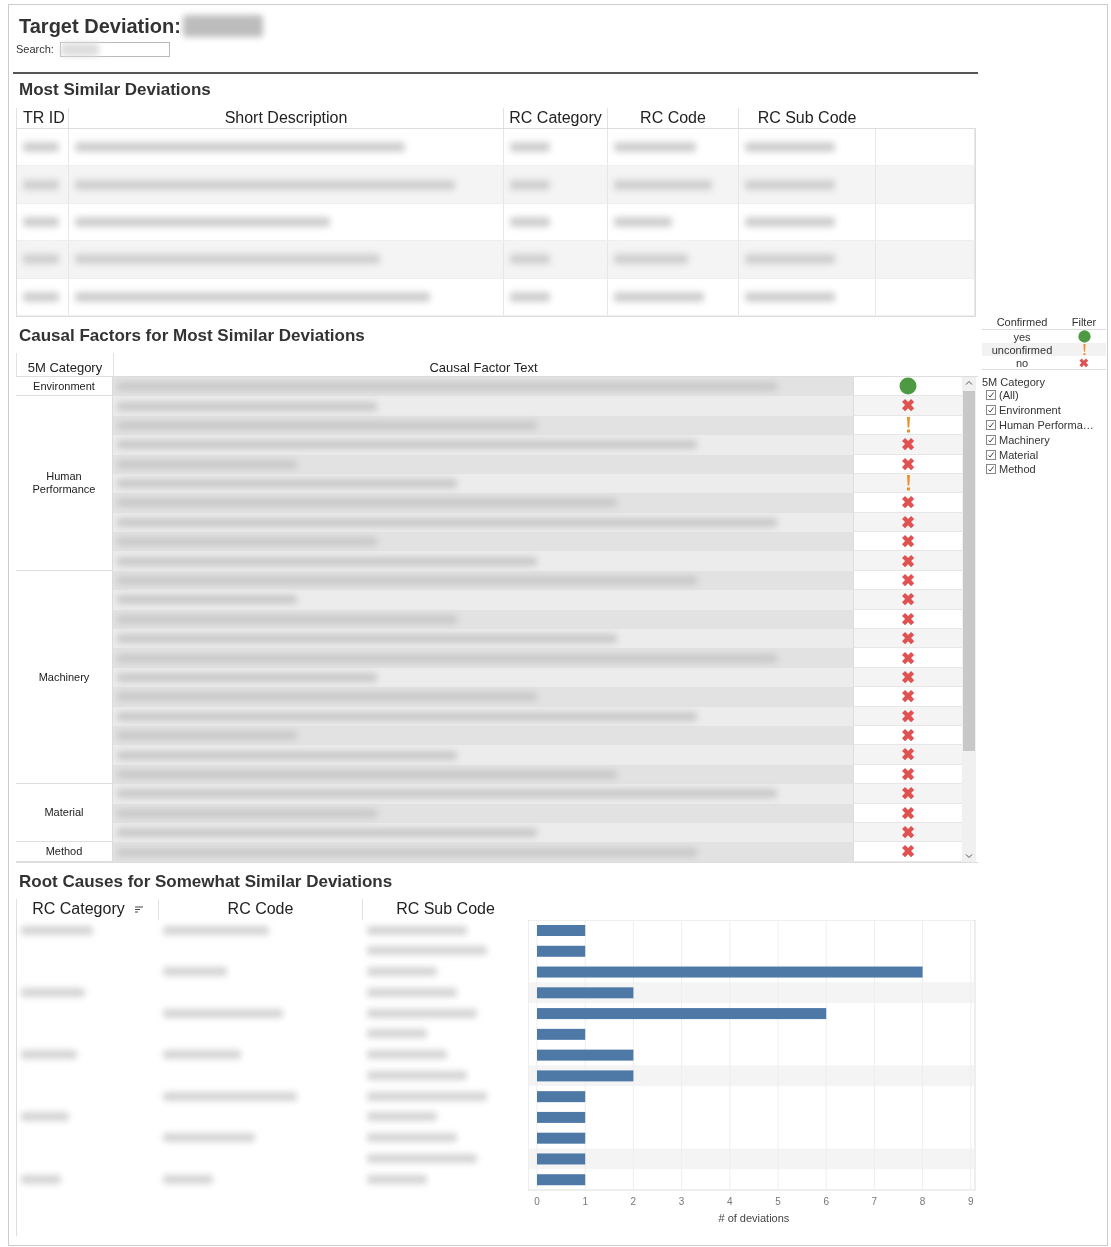 The height and width of the screenshot is (1247, 1111). Describe the element at coordinates (778, 1201) in the screenshot. I see `axis-tick-label: 5` at that location.